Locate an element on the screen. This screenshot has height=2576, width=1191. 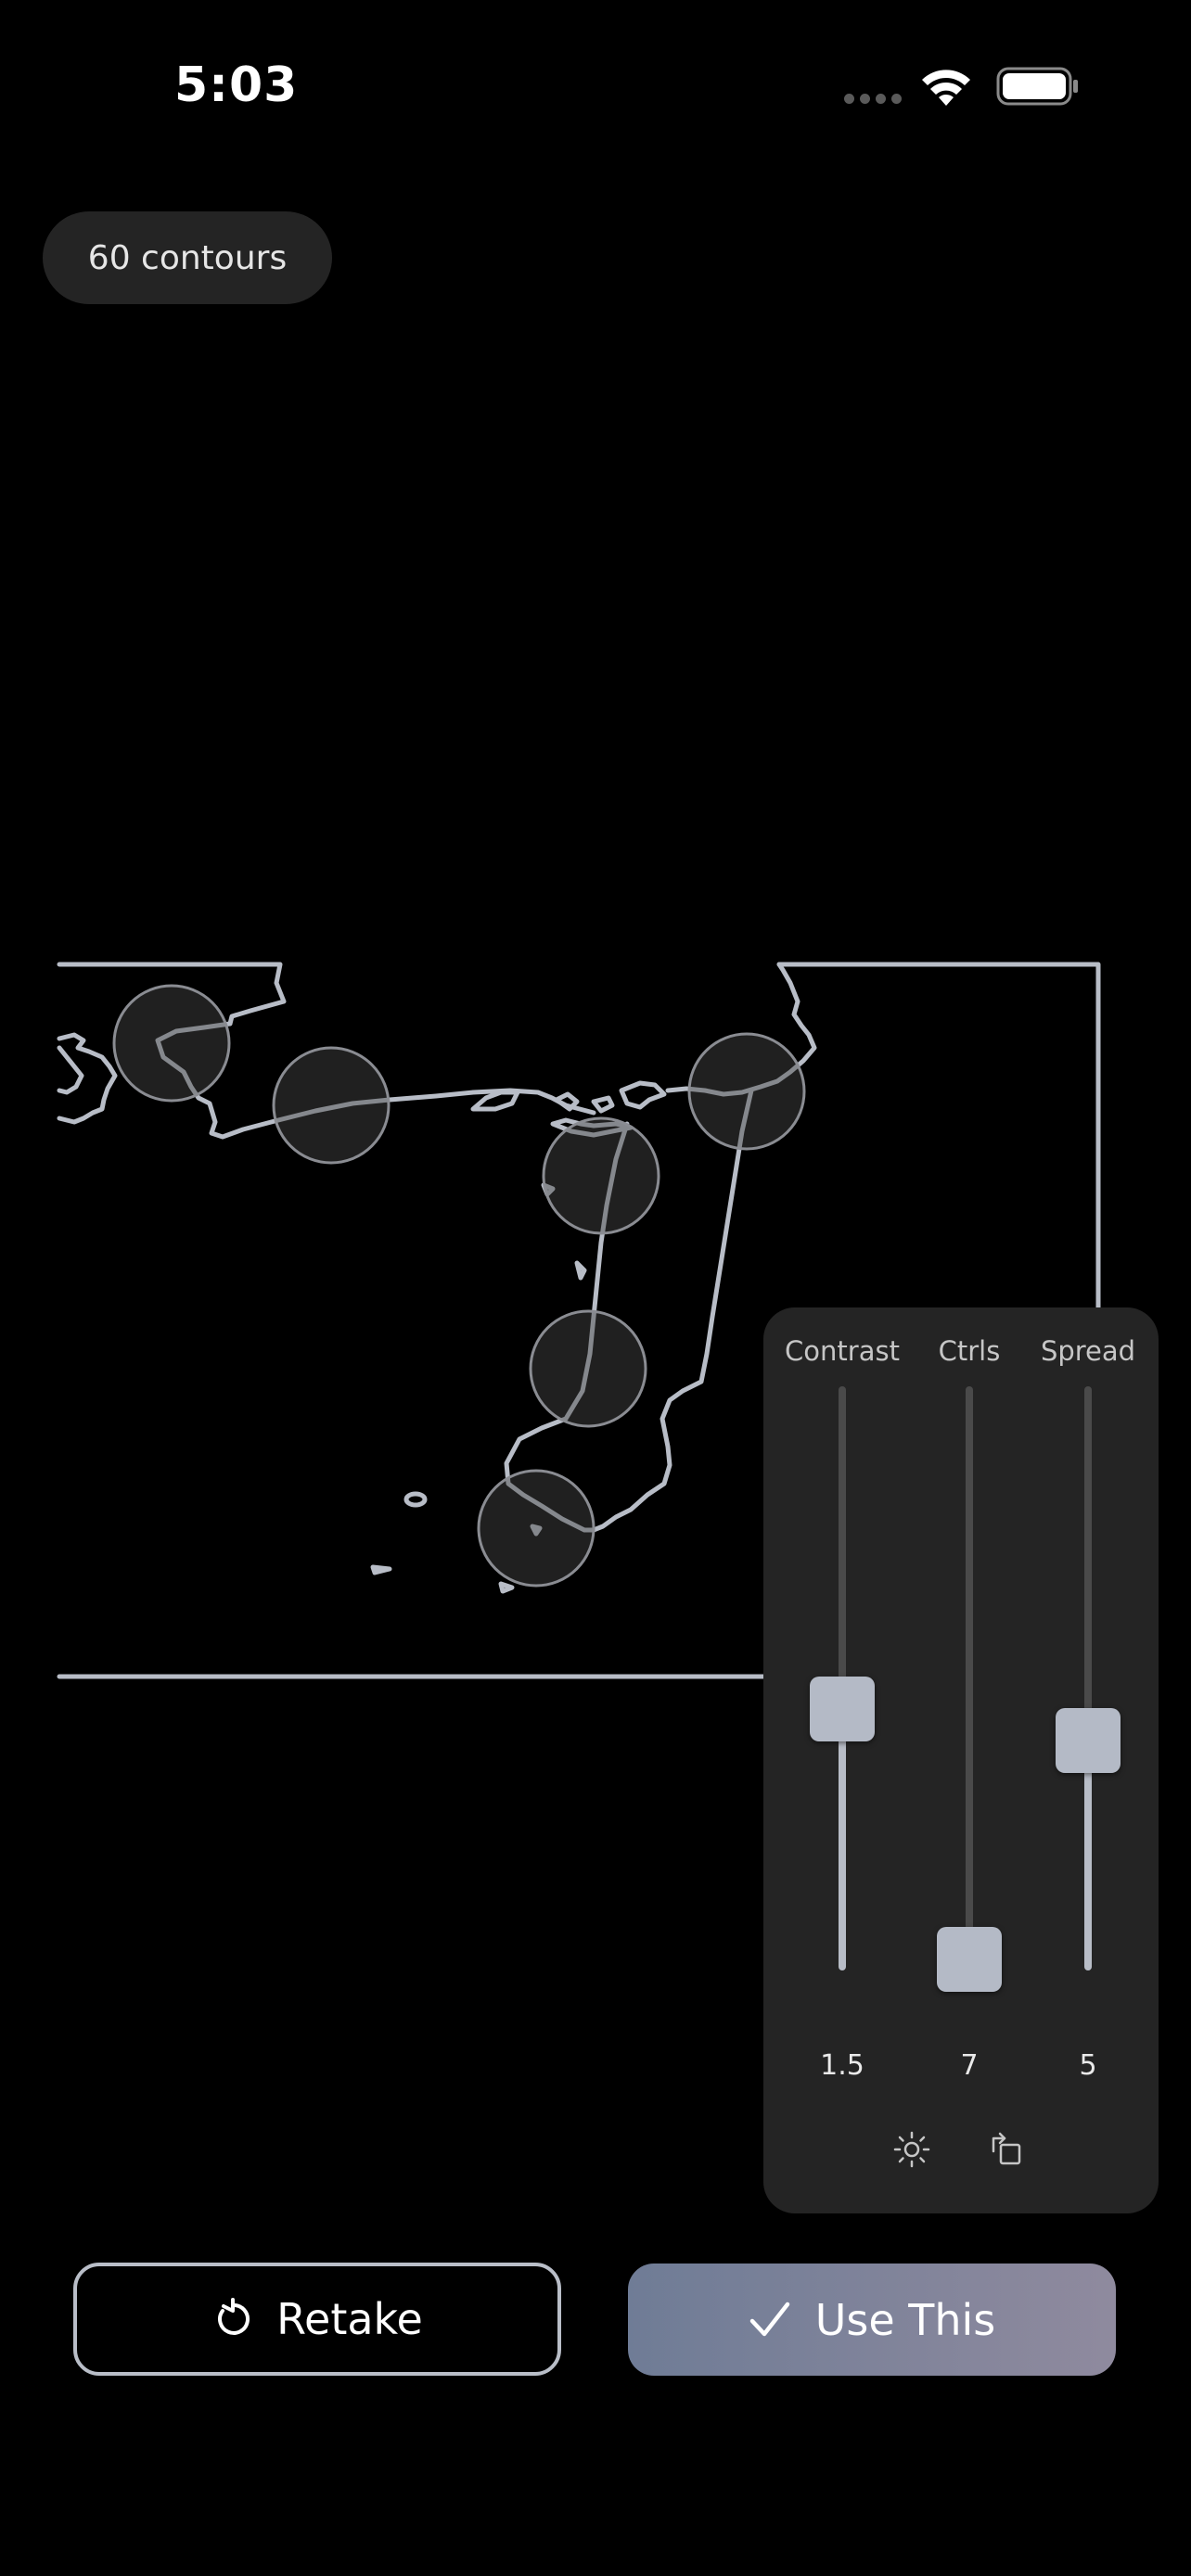
retake-button: Retake is located at coordinates (317, 2319).